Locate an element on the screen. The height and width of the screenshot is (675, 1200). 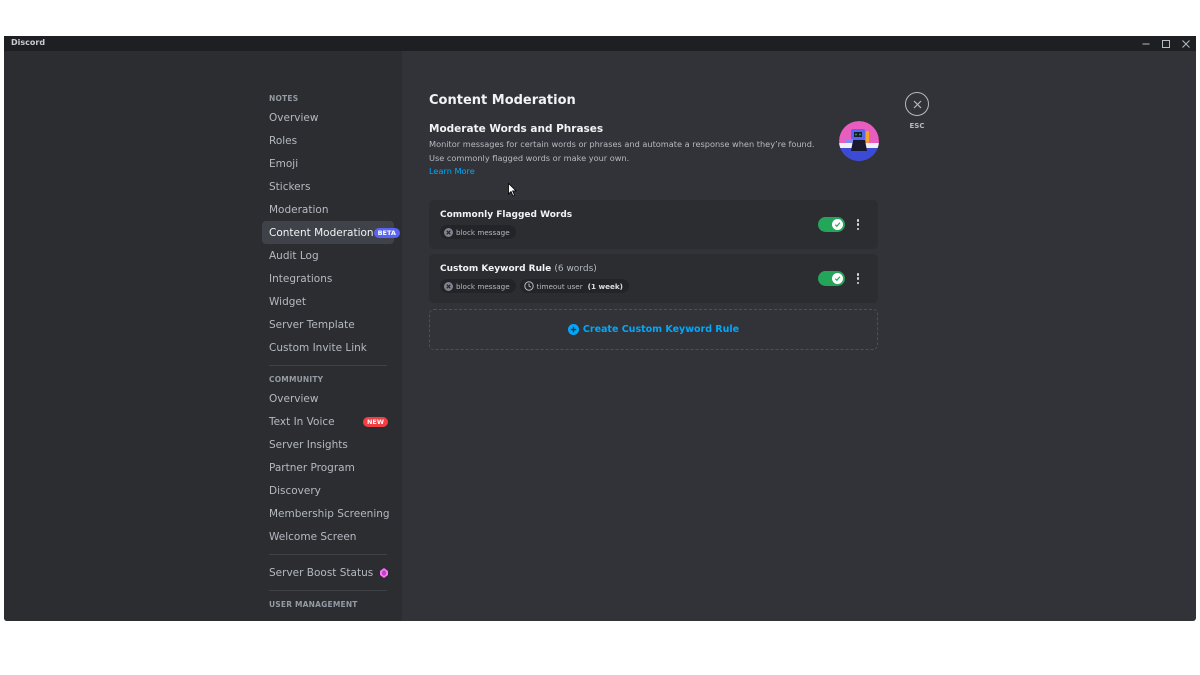
title-bar: Discord is located at coordinates (600, 43).